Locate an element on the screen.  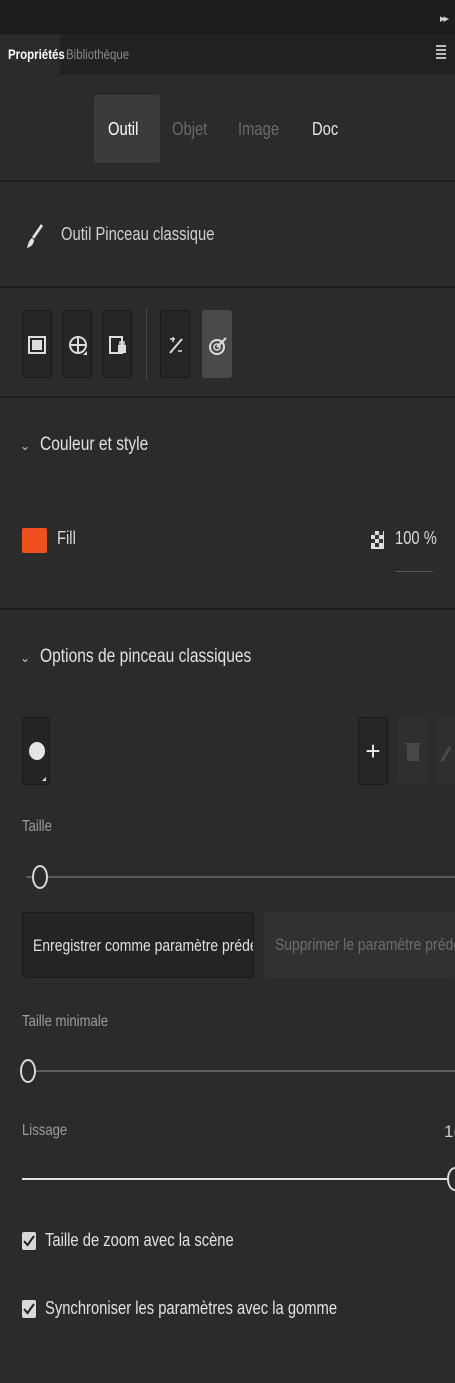
min-size-slider-track is located at coordinates (238, 1071).